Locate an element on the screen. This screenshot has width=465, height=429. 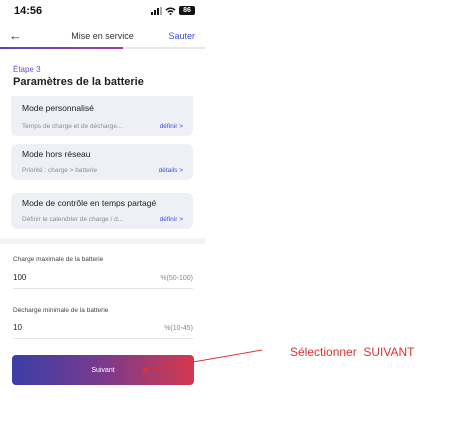
status-icons: 86 is located at coordinates (173, 10).